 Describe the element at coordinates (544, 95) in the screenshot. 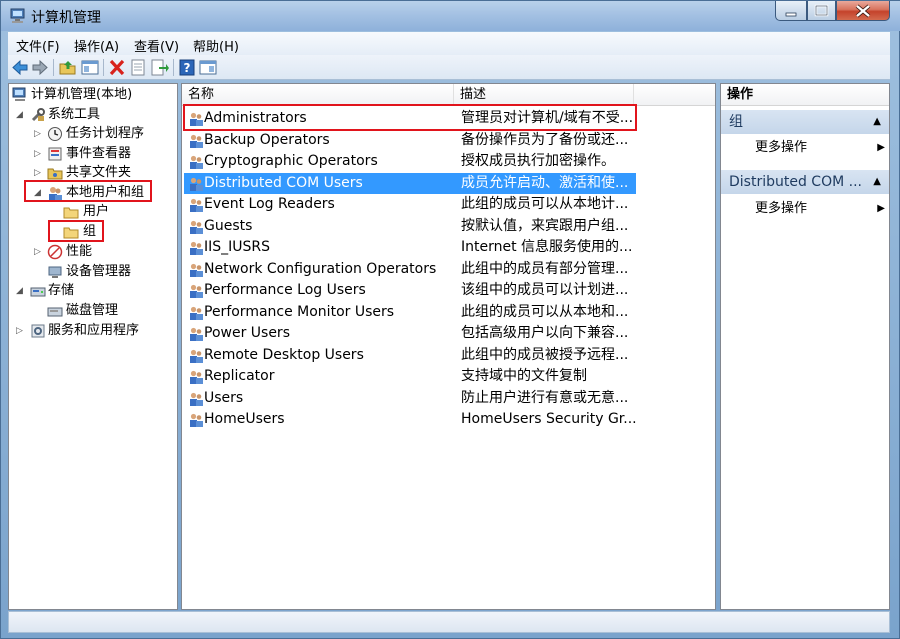

I see `column-header-description: 描述` at that location.